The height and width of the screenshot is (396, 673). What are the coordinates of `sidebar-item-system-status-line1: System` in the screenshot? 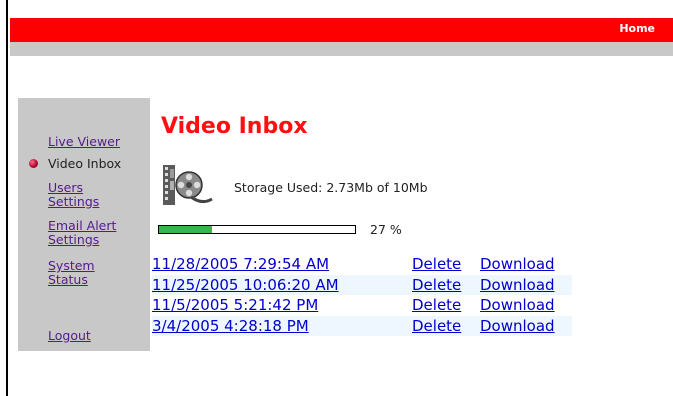 It's located at (71, 266).